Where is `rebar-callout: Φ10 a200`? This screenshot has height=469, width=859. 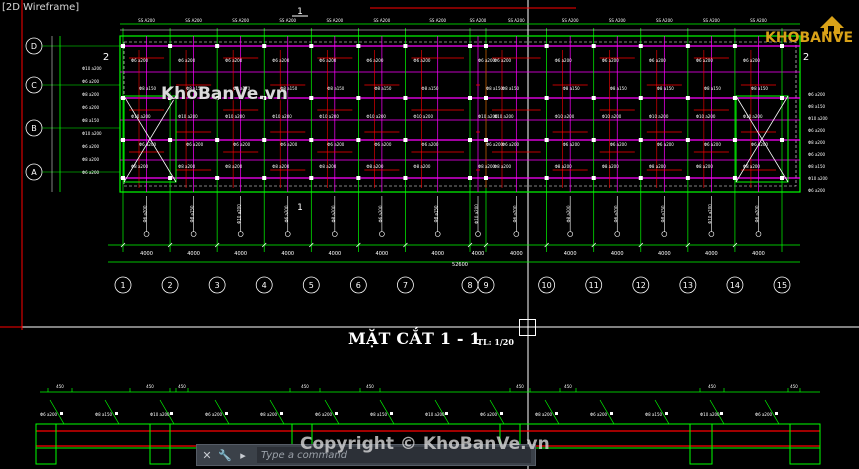
rebar-callout: Φ10 a200 is located at coordinates (239, 214).